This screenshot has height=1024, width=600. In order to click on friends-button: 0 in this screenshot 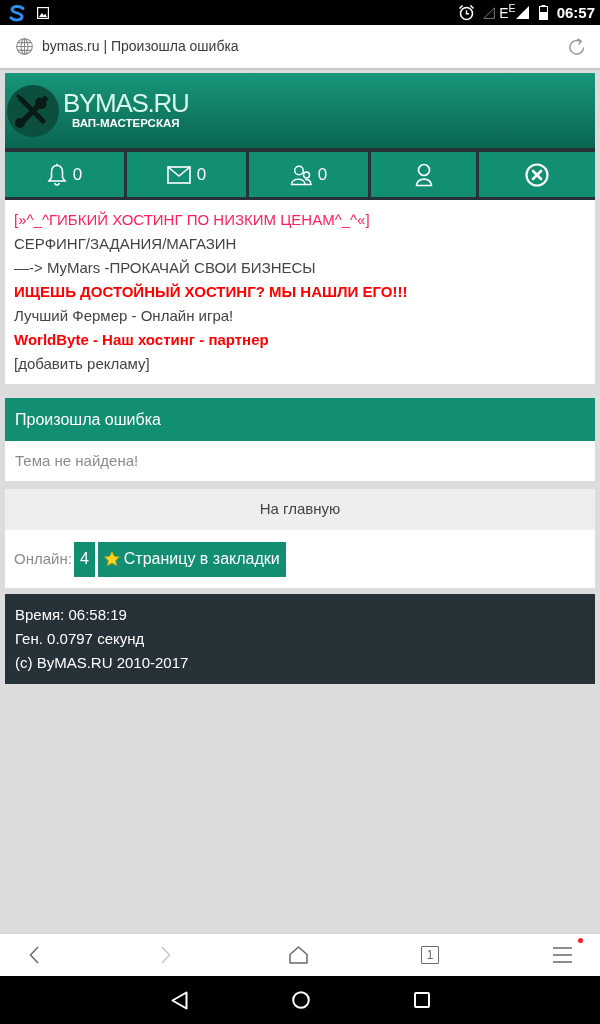, I will do `click(308, 174)`.